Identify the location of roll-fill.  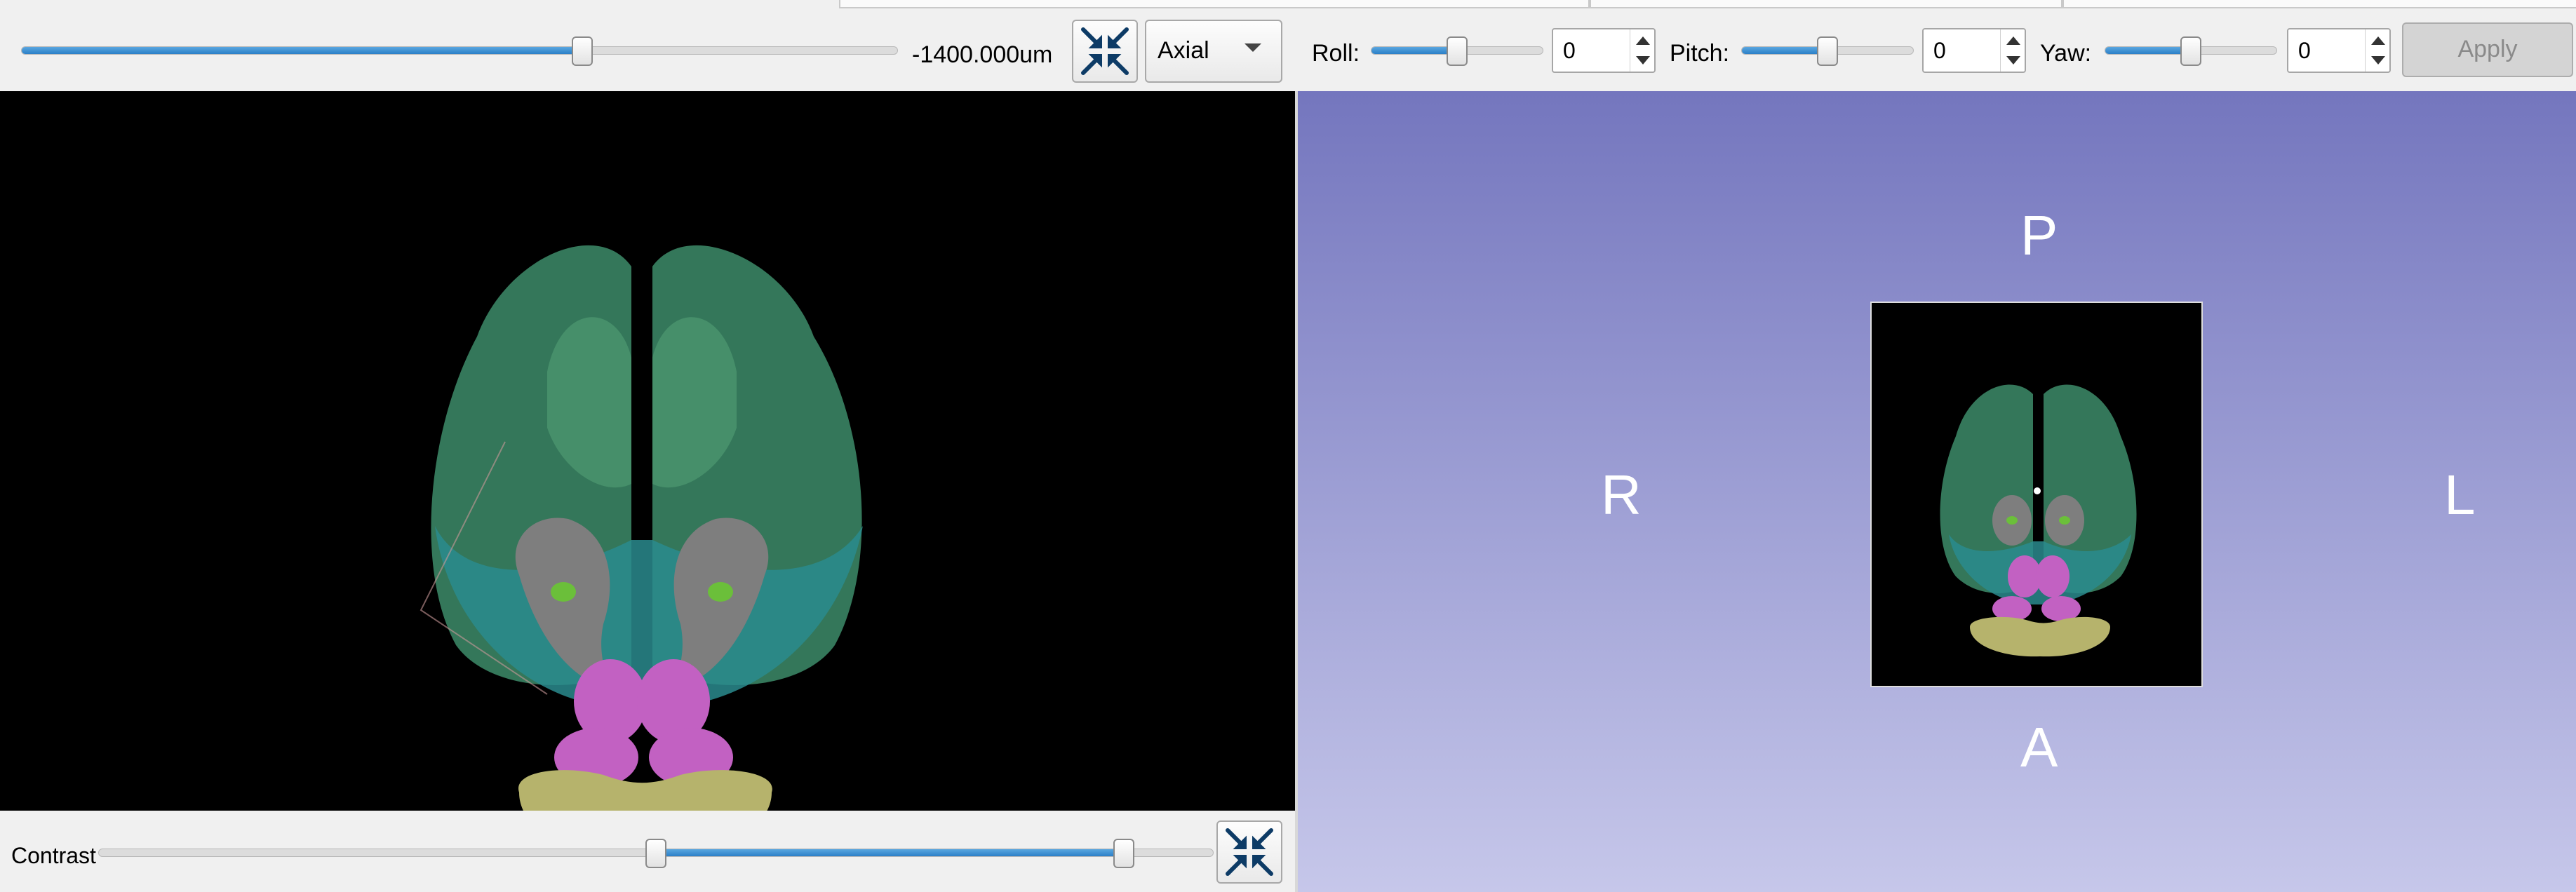
(1414, 50).